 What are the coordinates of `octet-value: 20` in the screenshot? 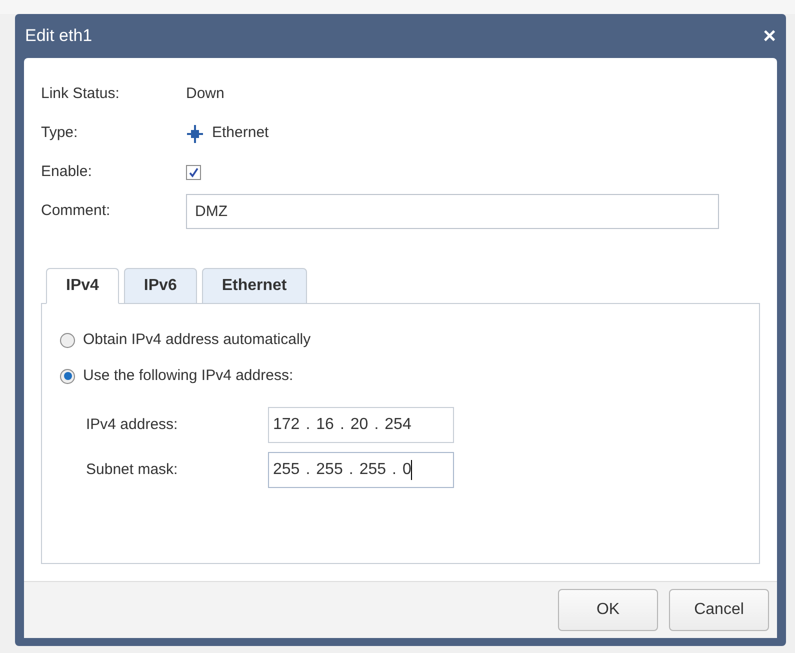 It's located at (359, 425).